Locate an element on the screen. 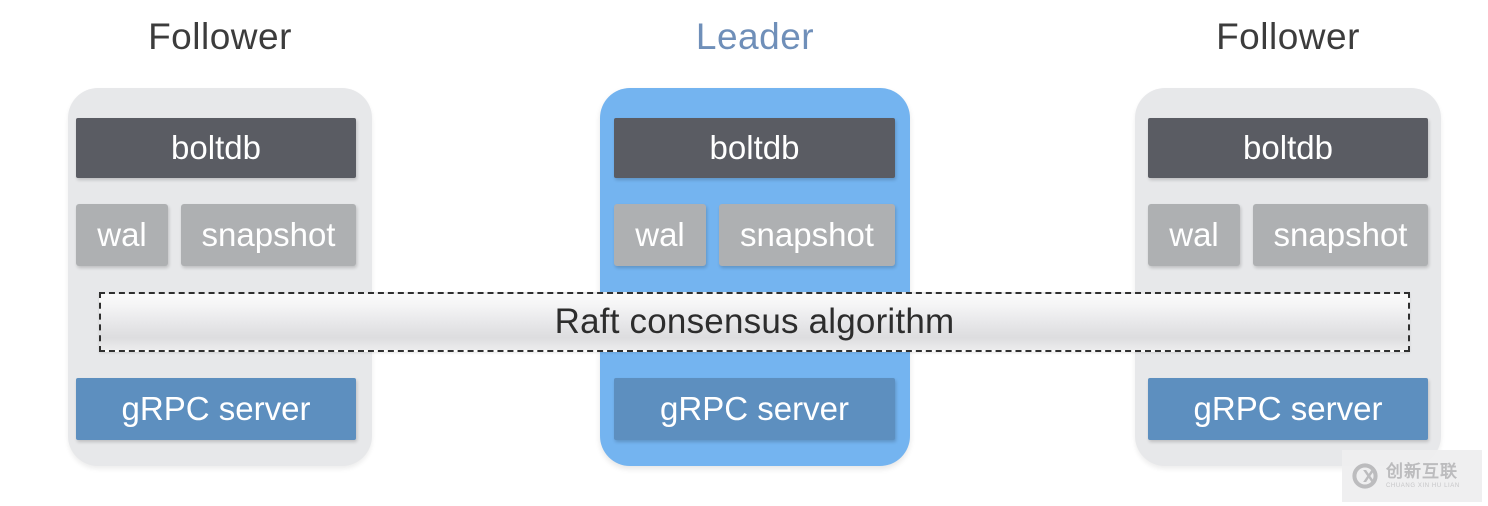 This screenshot has height=506, width=1488. grpc-server-box-node-2: gRPC server is located at coordinates (1288, 409).